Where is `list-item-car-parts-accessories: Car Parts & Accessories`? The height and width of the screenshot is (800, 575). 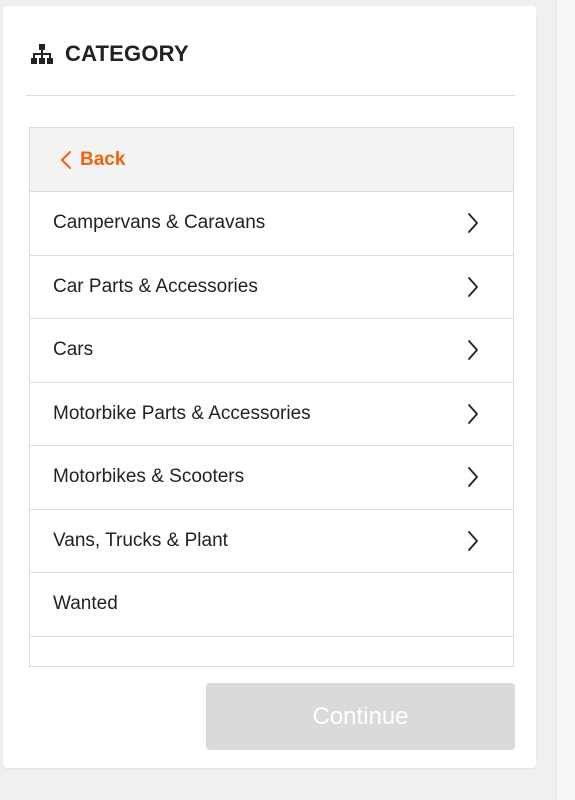
list-item-car-parts-accessories: Car Parts & Accessories is located at coordinates (271, 287).